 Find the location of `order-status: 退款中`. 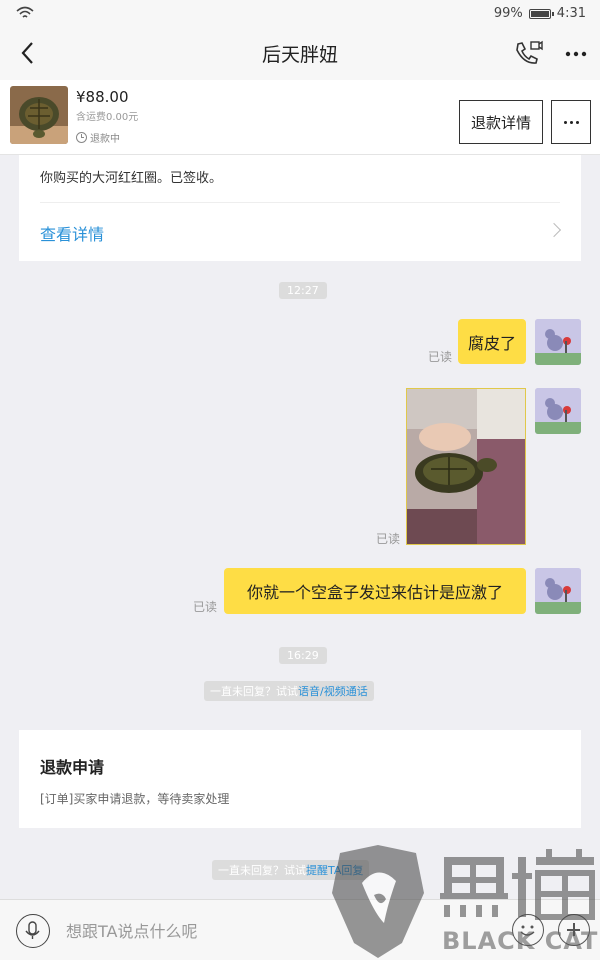

order-status: 退款中 is located at coordinates (98, 137).